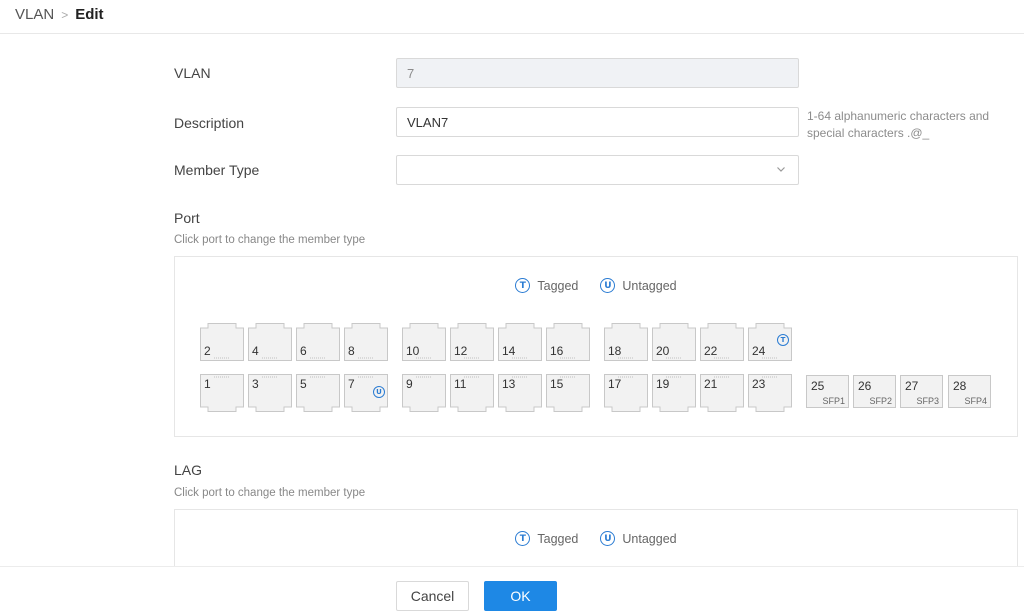 The height and width of the screenshot is (616, 1024). I want to click on port-legend: T Tagged U Untagged, so click(596, 285).